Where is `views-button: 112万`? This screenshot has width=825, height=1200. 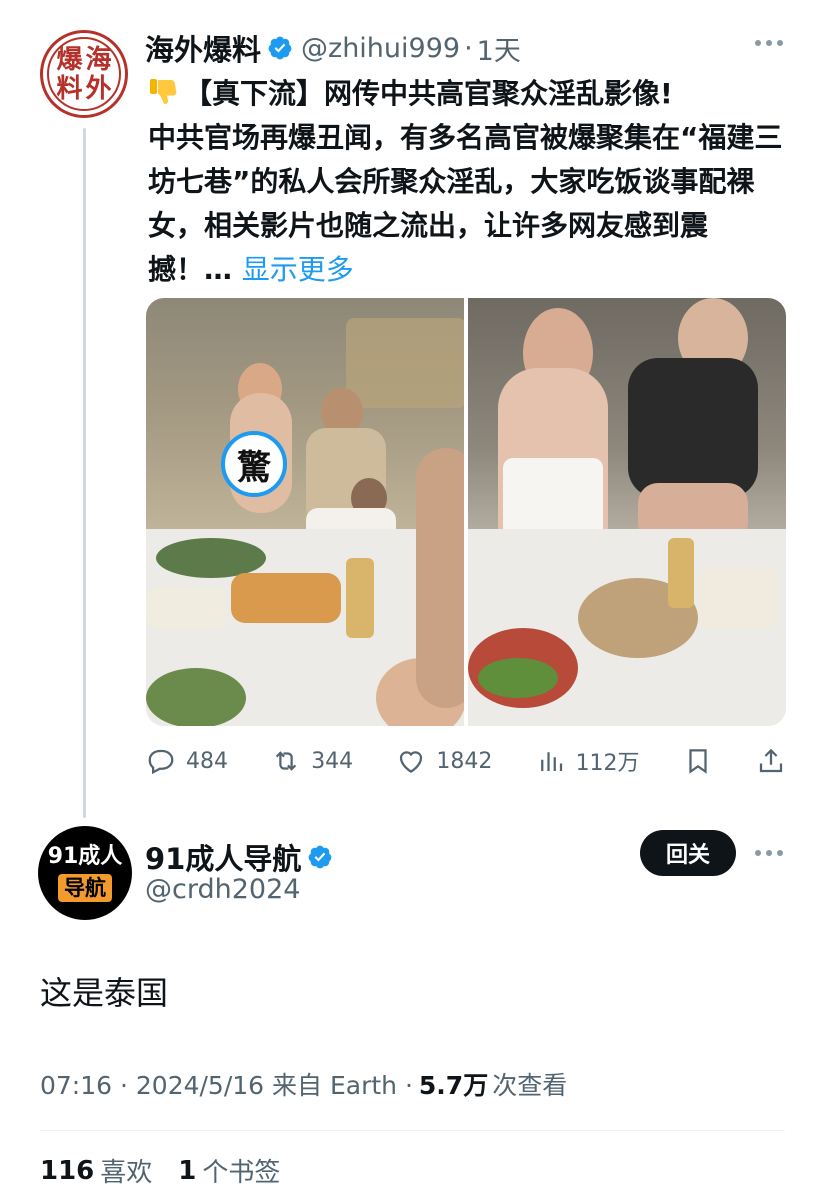
views-button: 112万 is located at coordinates (588, 761).